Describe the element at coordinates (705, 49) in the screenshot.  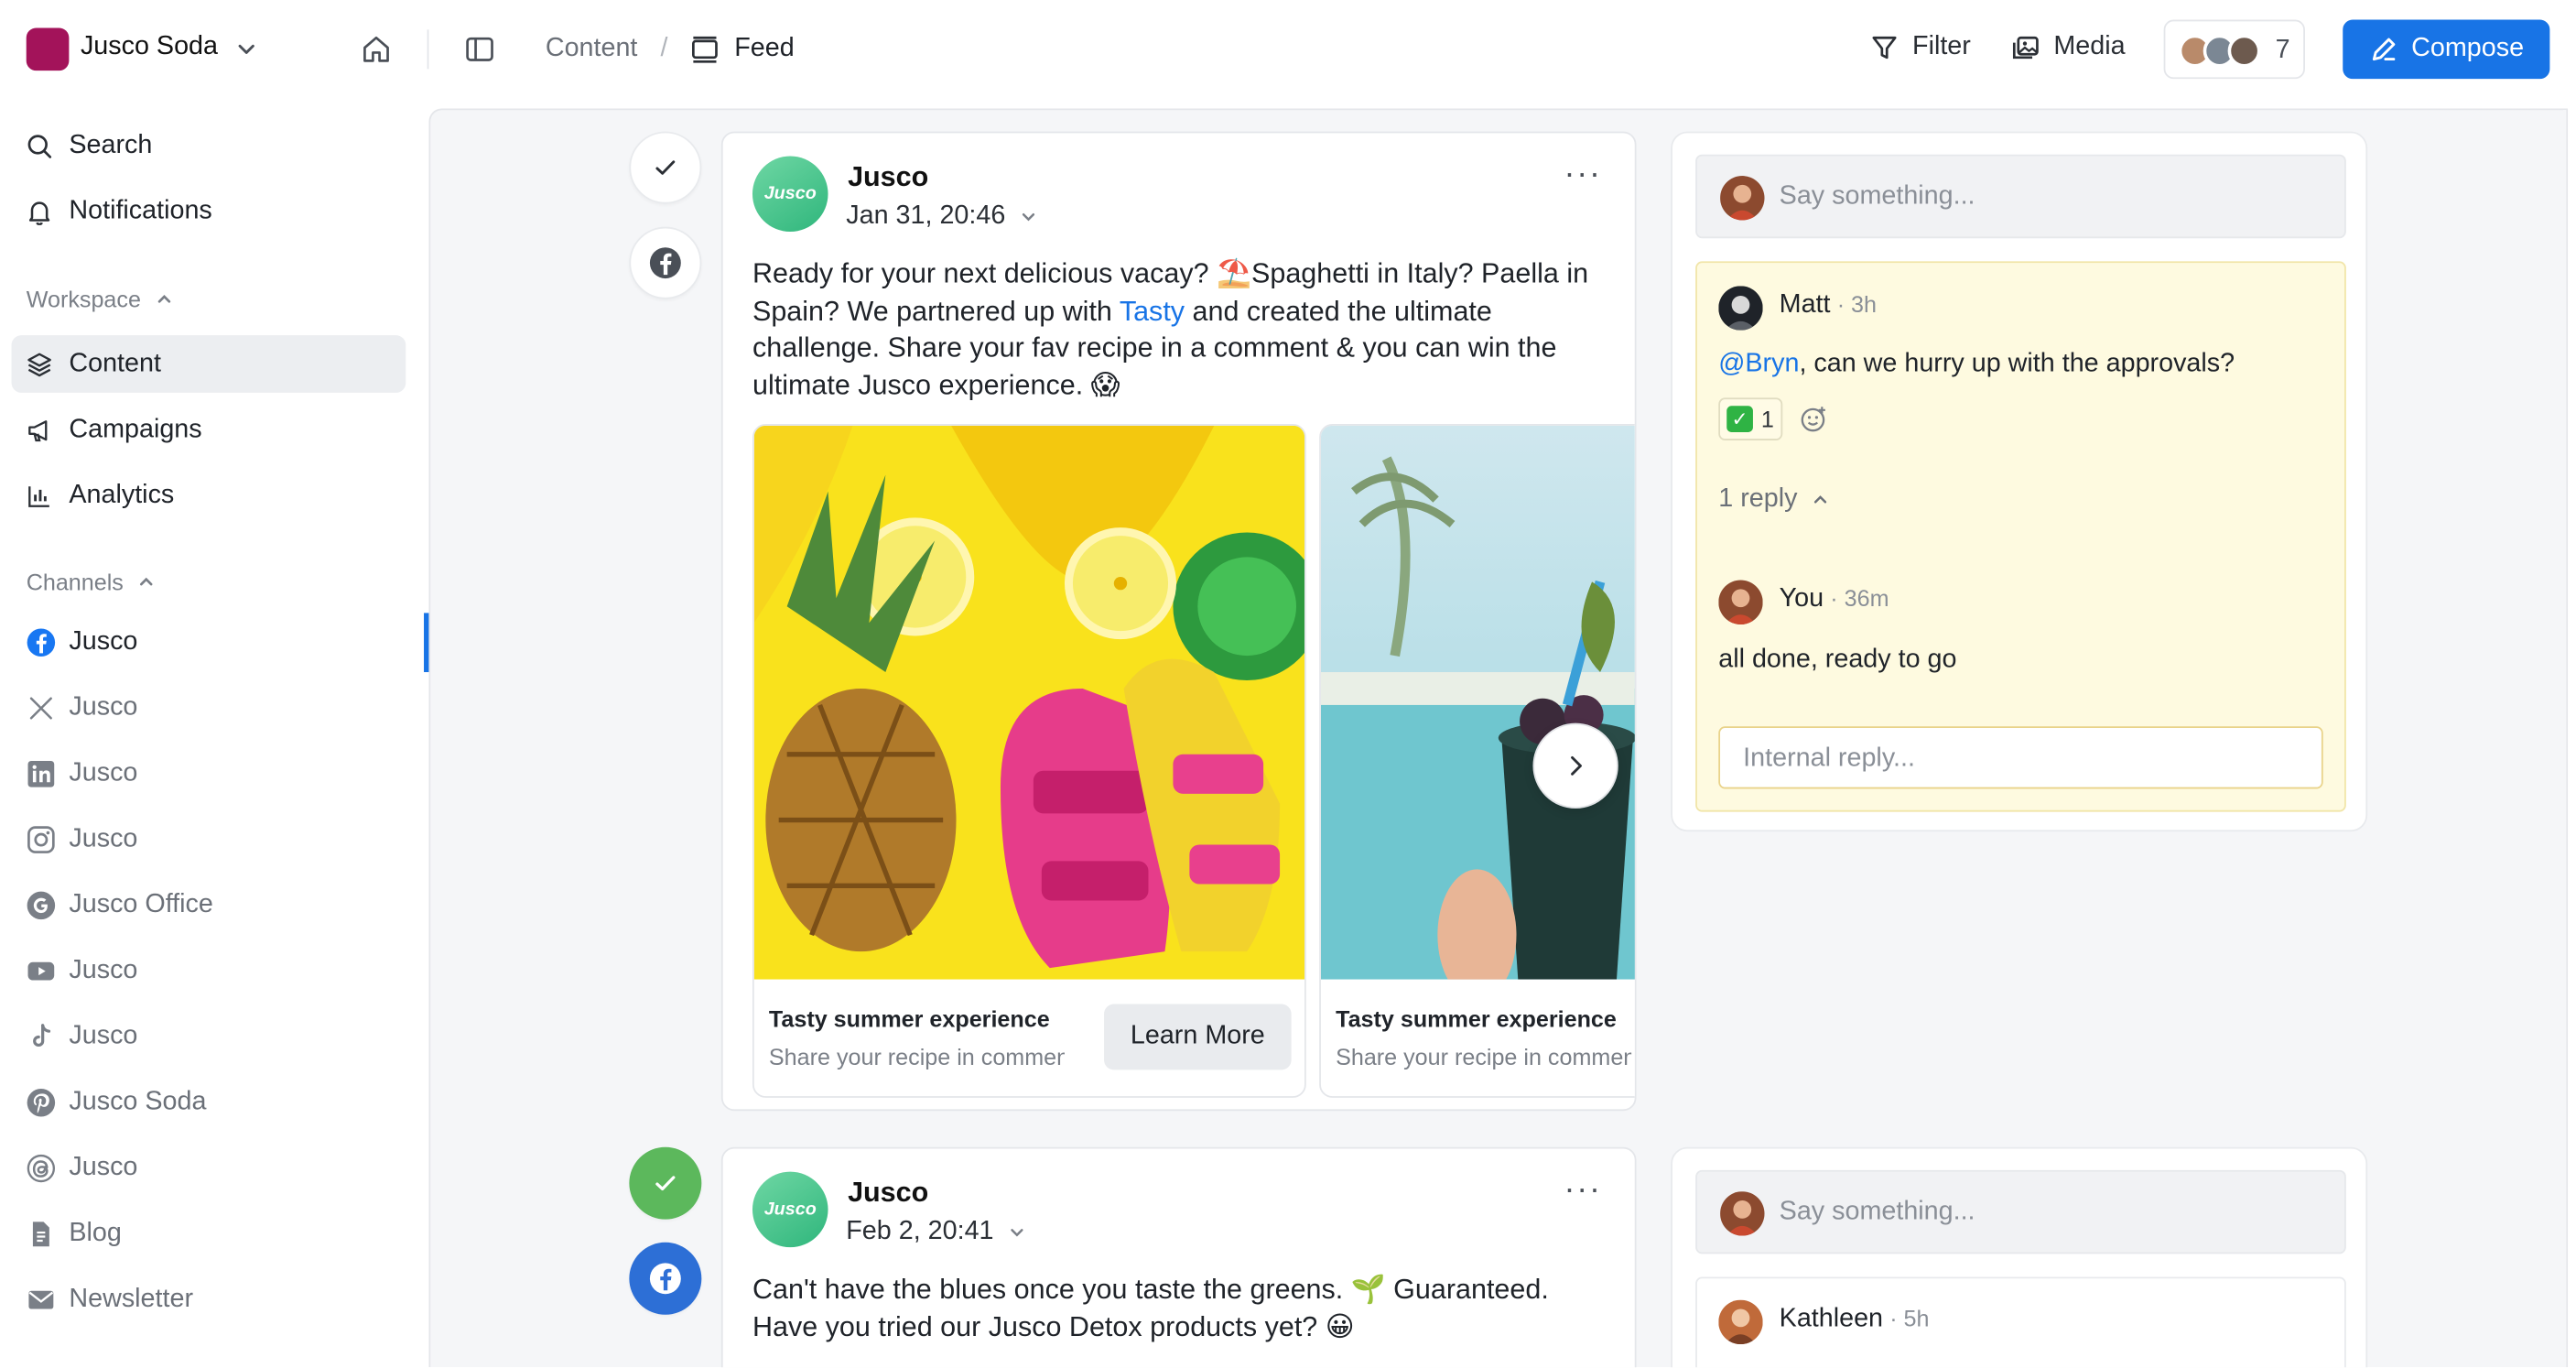
I see `feed-icon` at that location.